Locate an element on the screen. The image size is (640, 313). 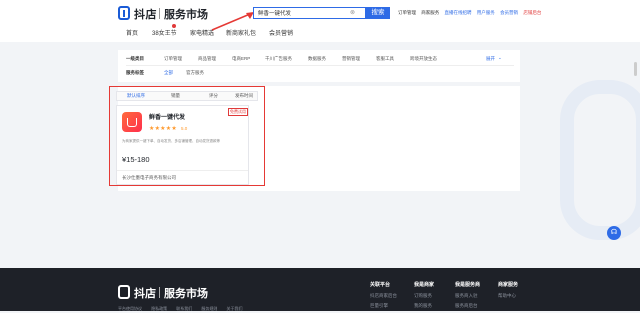
search-input: 鲜香一键代发 ⊗ is located at coordinates (309, 13).